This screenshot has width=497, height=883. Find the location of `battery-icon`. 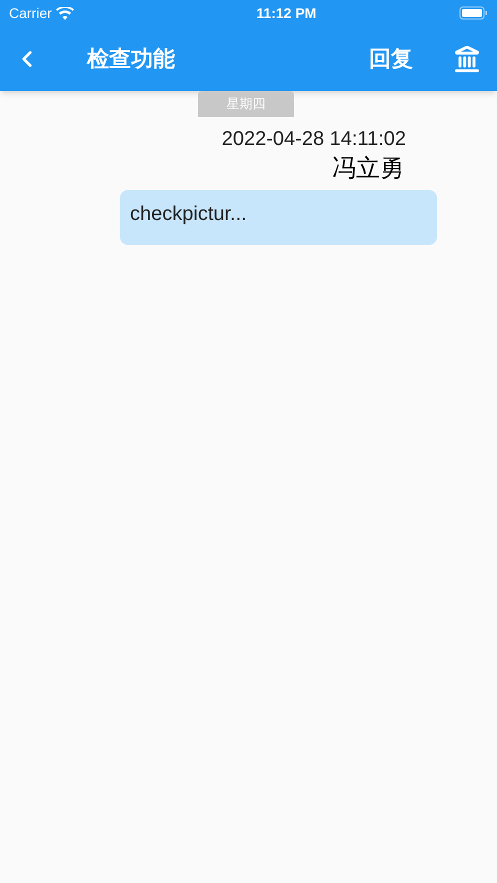

battery-icon is located at coordinates (473, 13).